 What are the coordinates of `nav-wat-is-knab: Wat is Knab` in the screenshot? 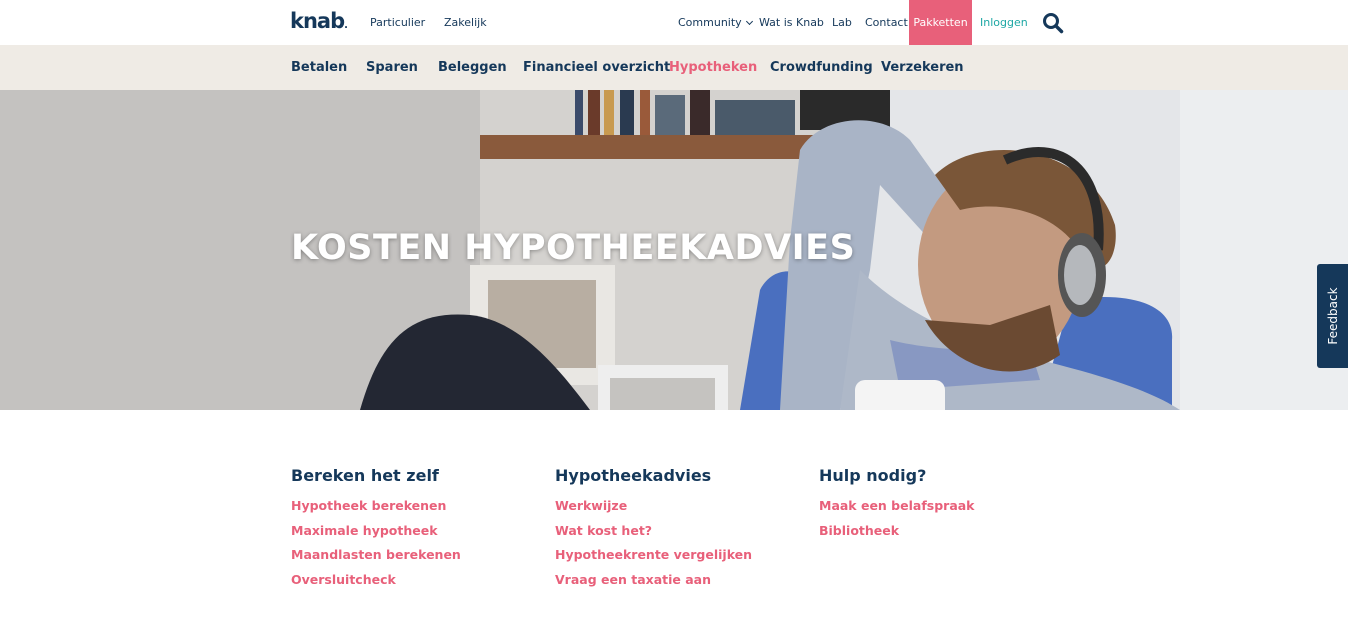 It's located at (791, 22).